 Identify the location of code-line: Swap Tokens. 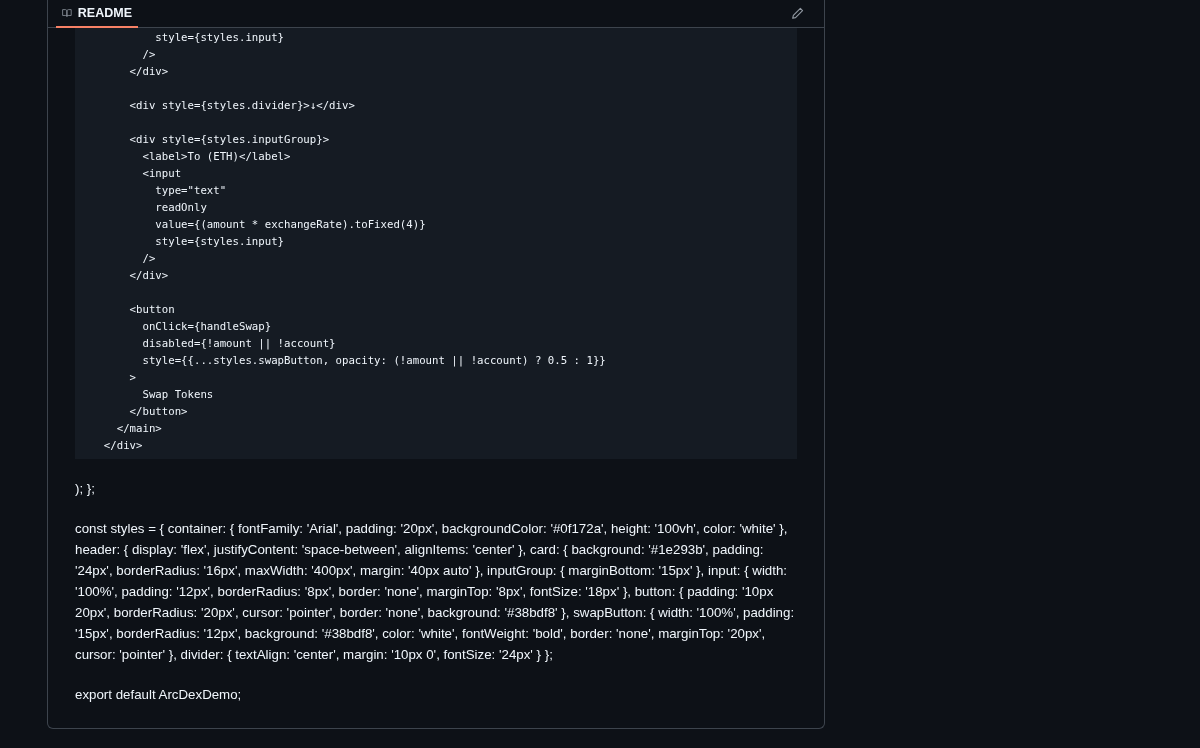
(177, 395).